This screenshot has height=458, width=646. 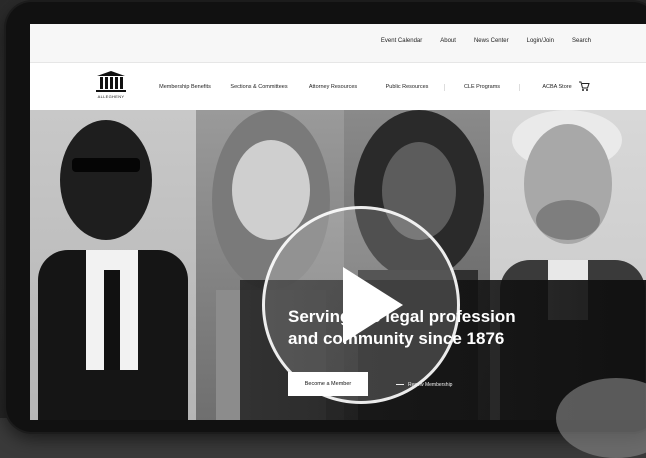 I want to click on nav-item-attorney-resources: Attorney Resources, so click(x=333, y=87).